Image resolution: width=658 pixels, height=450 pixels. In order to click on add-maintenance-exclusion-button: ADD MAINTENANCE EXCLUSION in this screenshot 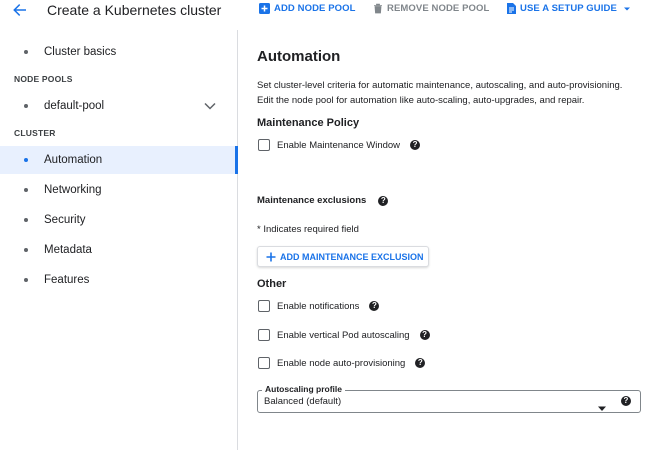, I will do `click(343, 256)`.